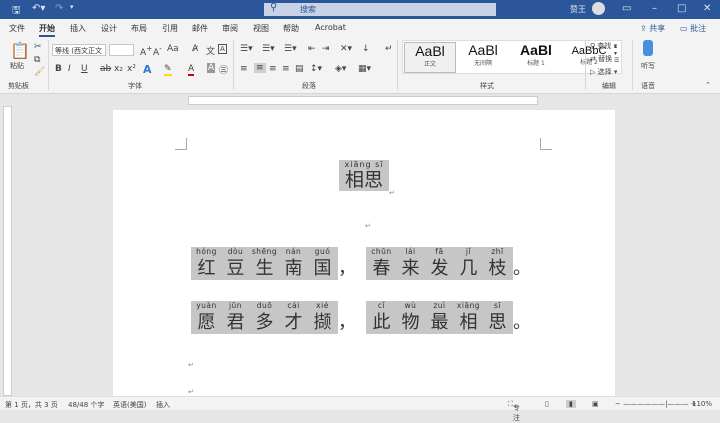  Describe the element at coordinates (299, 69) in the screenshot. I see `distributed-icon: ▤` at that location.